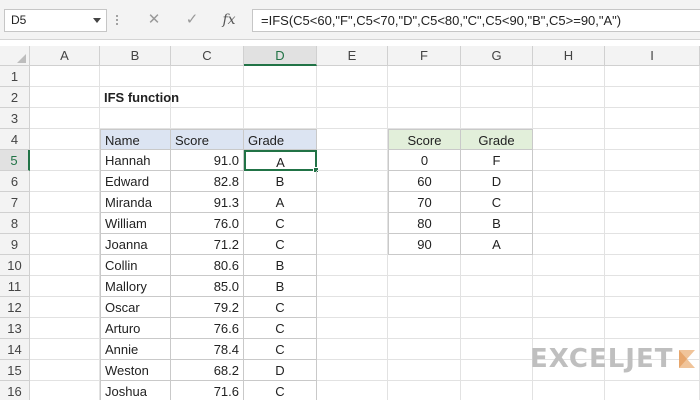  I want to click on cell-c13: 76.6, so click(207, 328).